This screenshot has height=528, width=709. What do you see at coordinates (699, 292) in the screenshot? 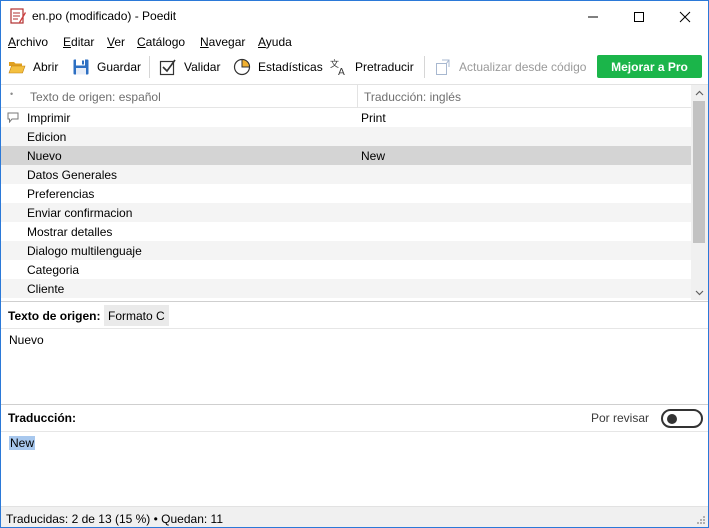
I see `scroll-down-icon` at bounding box center [699, 292].